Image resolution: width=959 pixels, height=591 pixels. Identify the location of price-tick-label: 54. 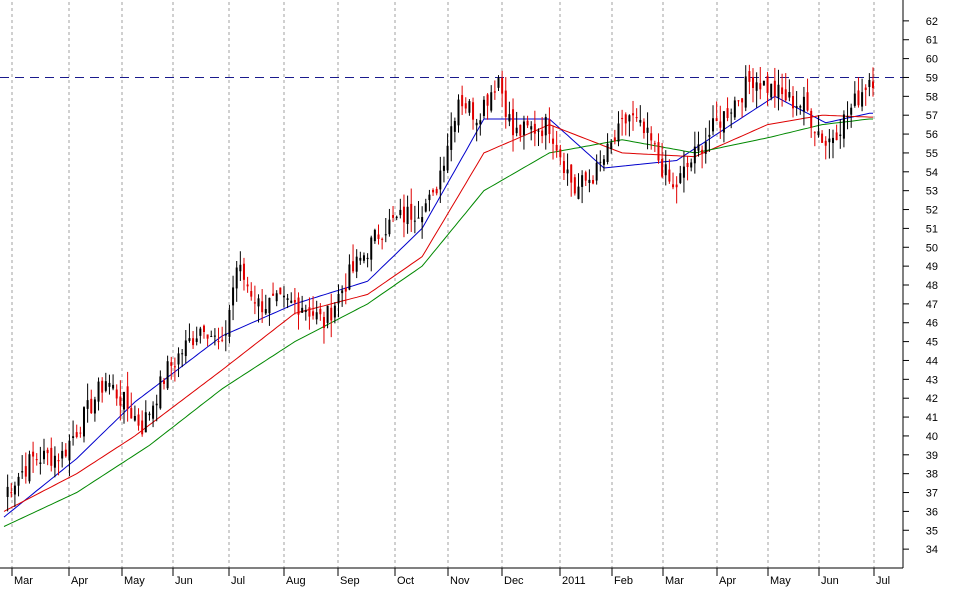
(932, 173).